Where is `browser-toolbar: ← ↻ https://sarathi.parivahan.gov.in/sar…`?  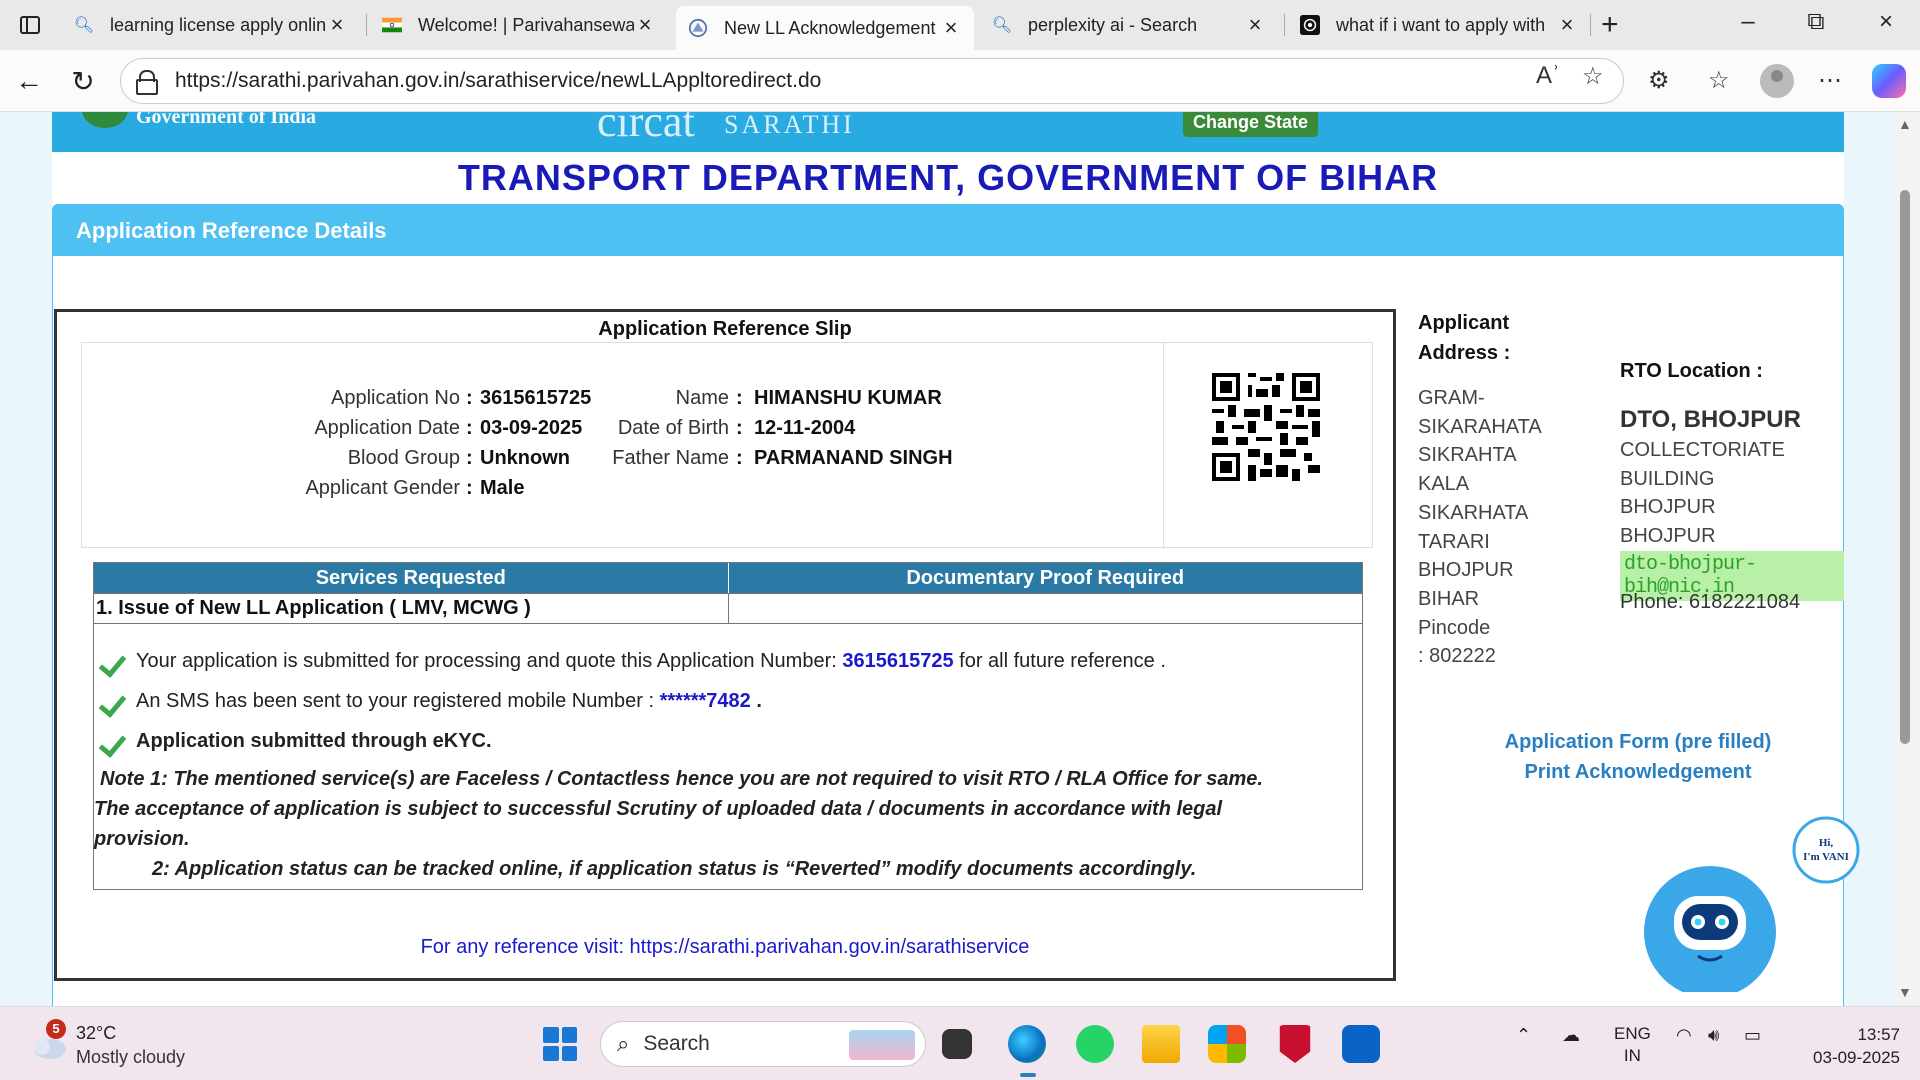 browser-toolbar: ← ↻ https://sarathi.parivahan.gov.in/sar… is located at coordinates (960, 81).